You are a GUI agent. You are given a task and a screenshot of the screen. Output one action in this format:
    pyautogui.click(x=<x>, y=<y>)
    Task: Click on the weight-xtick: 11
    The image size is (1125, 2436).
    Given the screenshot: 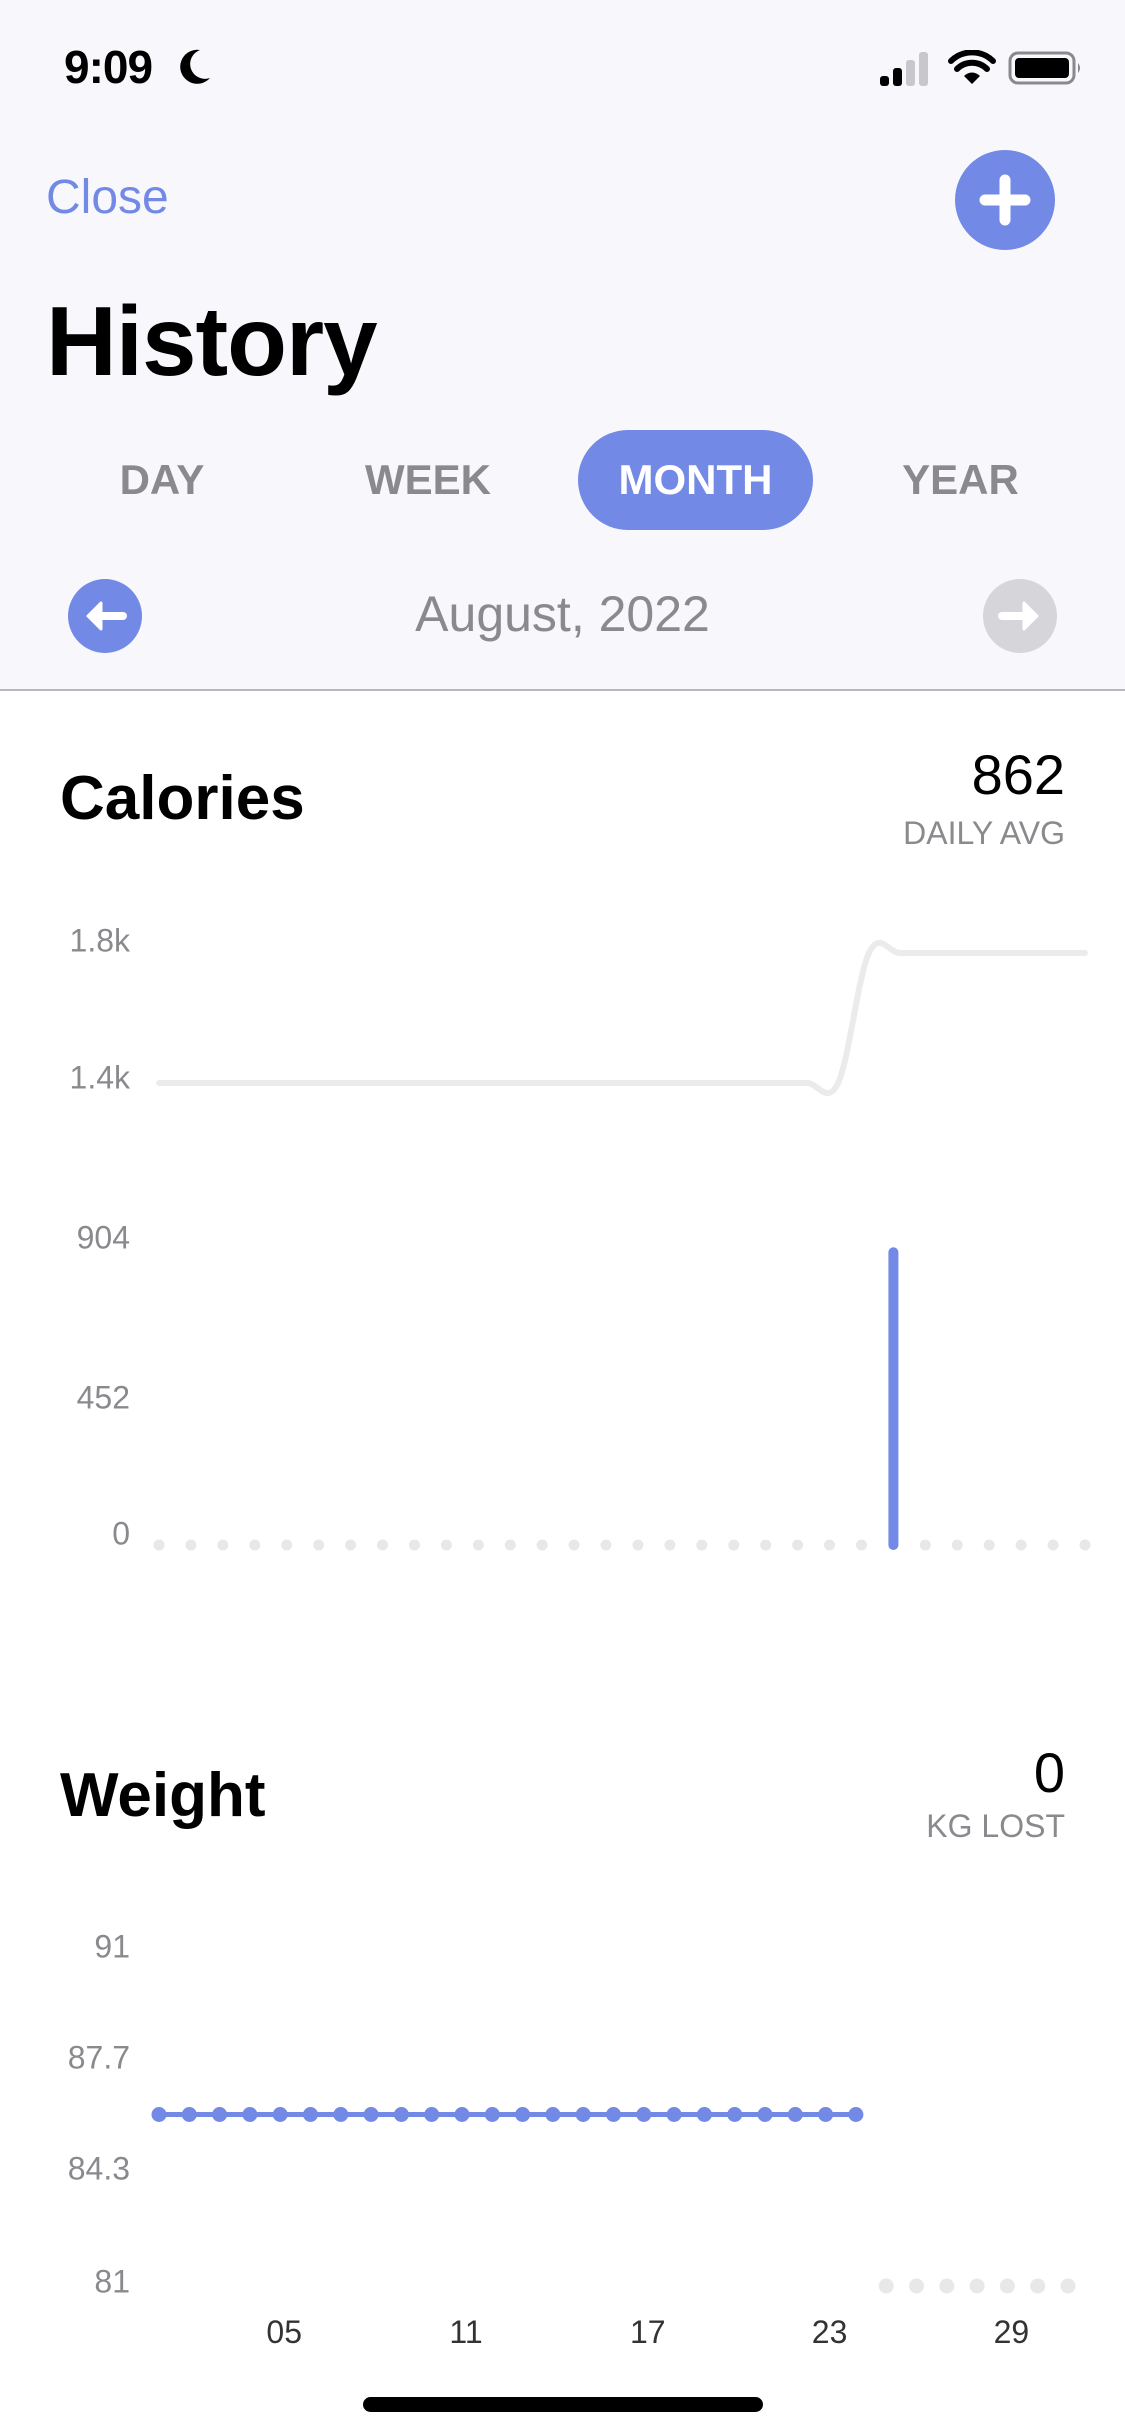 What is the action you would take?
    pyautogui.click(x=466, y=2332)
    